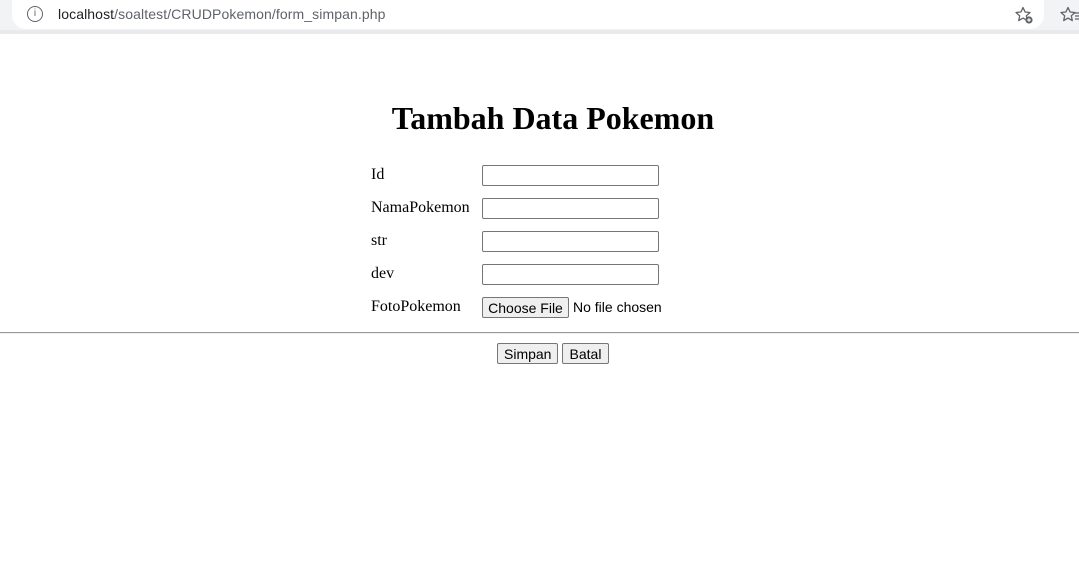 The height and width of the screenshot is (585, 1079). What do you see at coordinates (250, 14) in the screenshot?
I see `url-path: /soaltest/CRUDPokemon/form_simpan.php` at bounding box center [250, 14].